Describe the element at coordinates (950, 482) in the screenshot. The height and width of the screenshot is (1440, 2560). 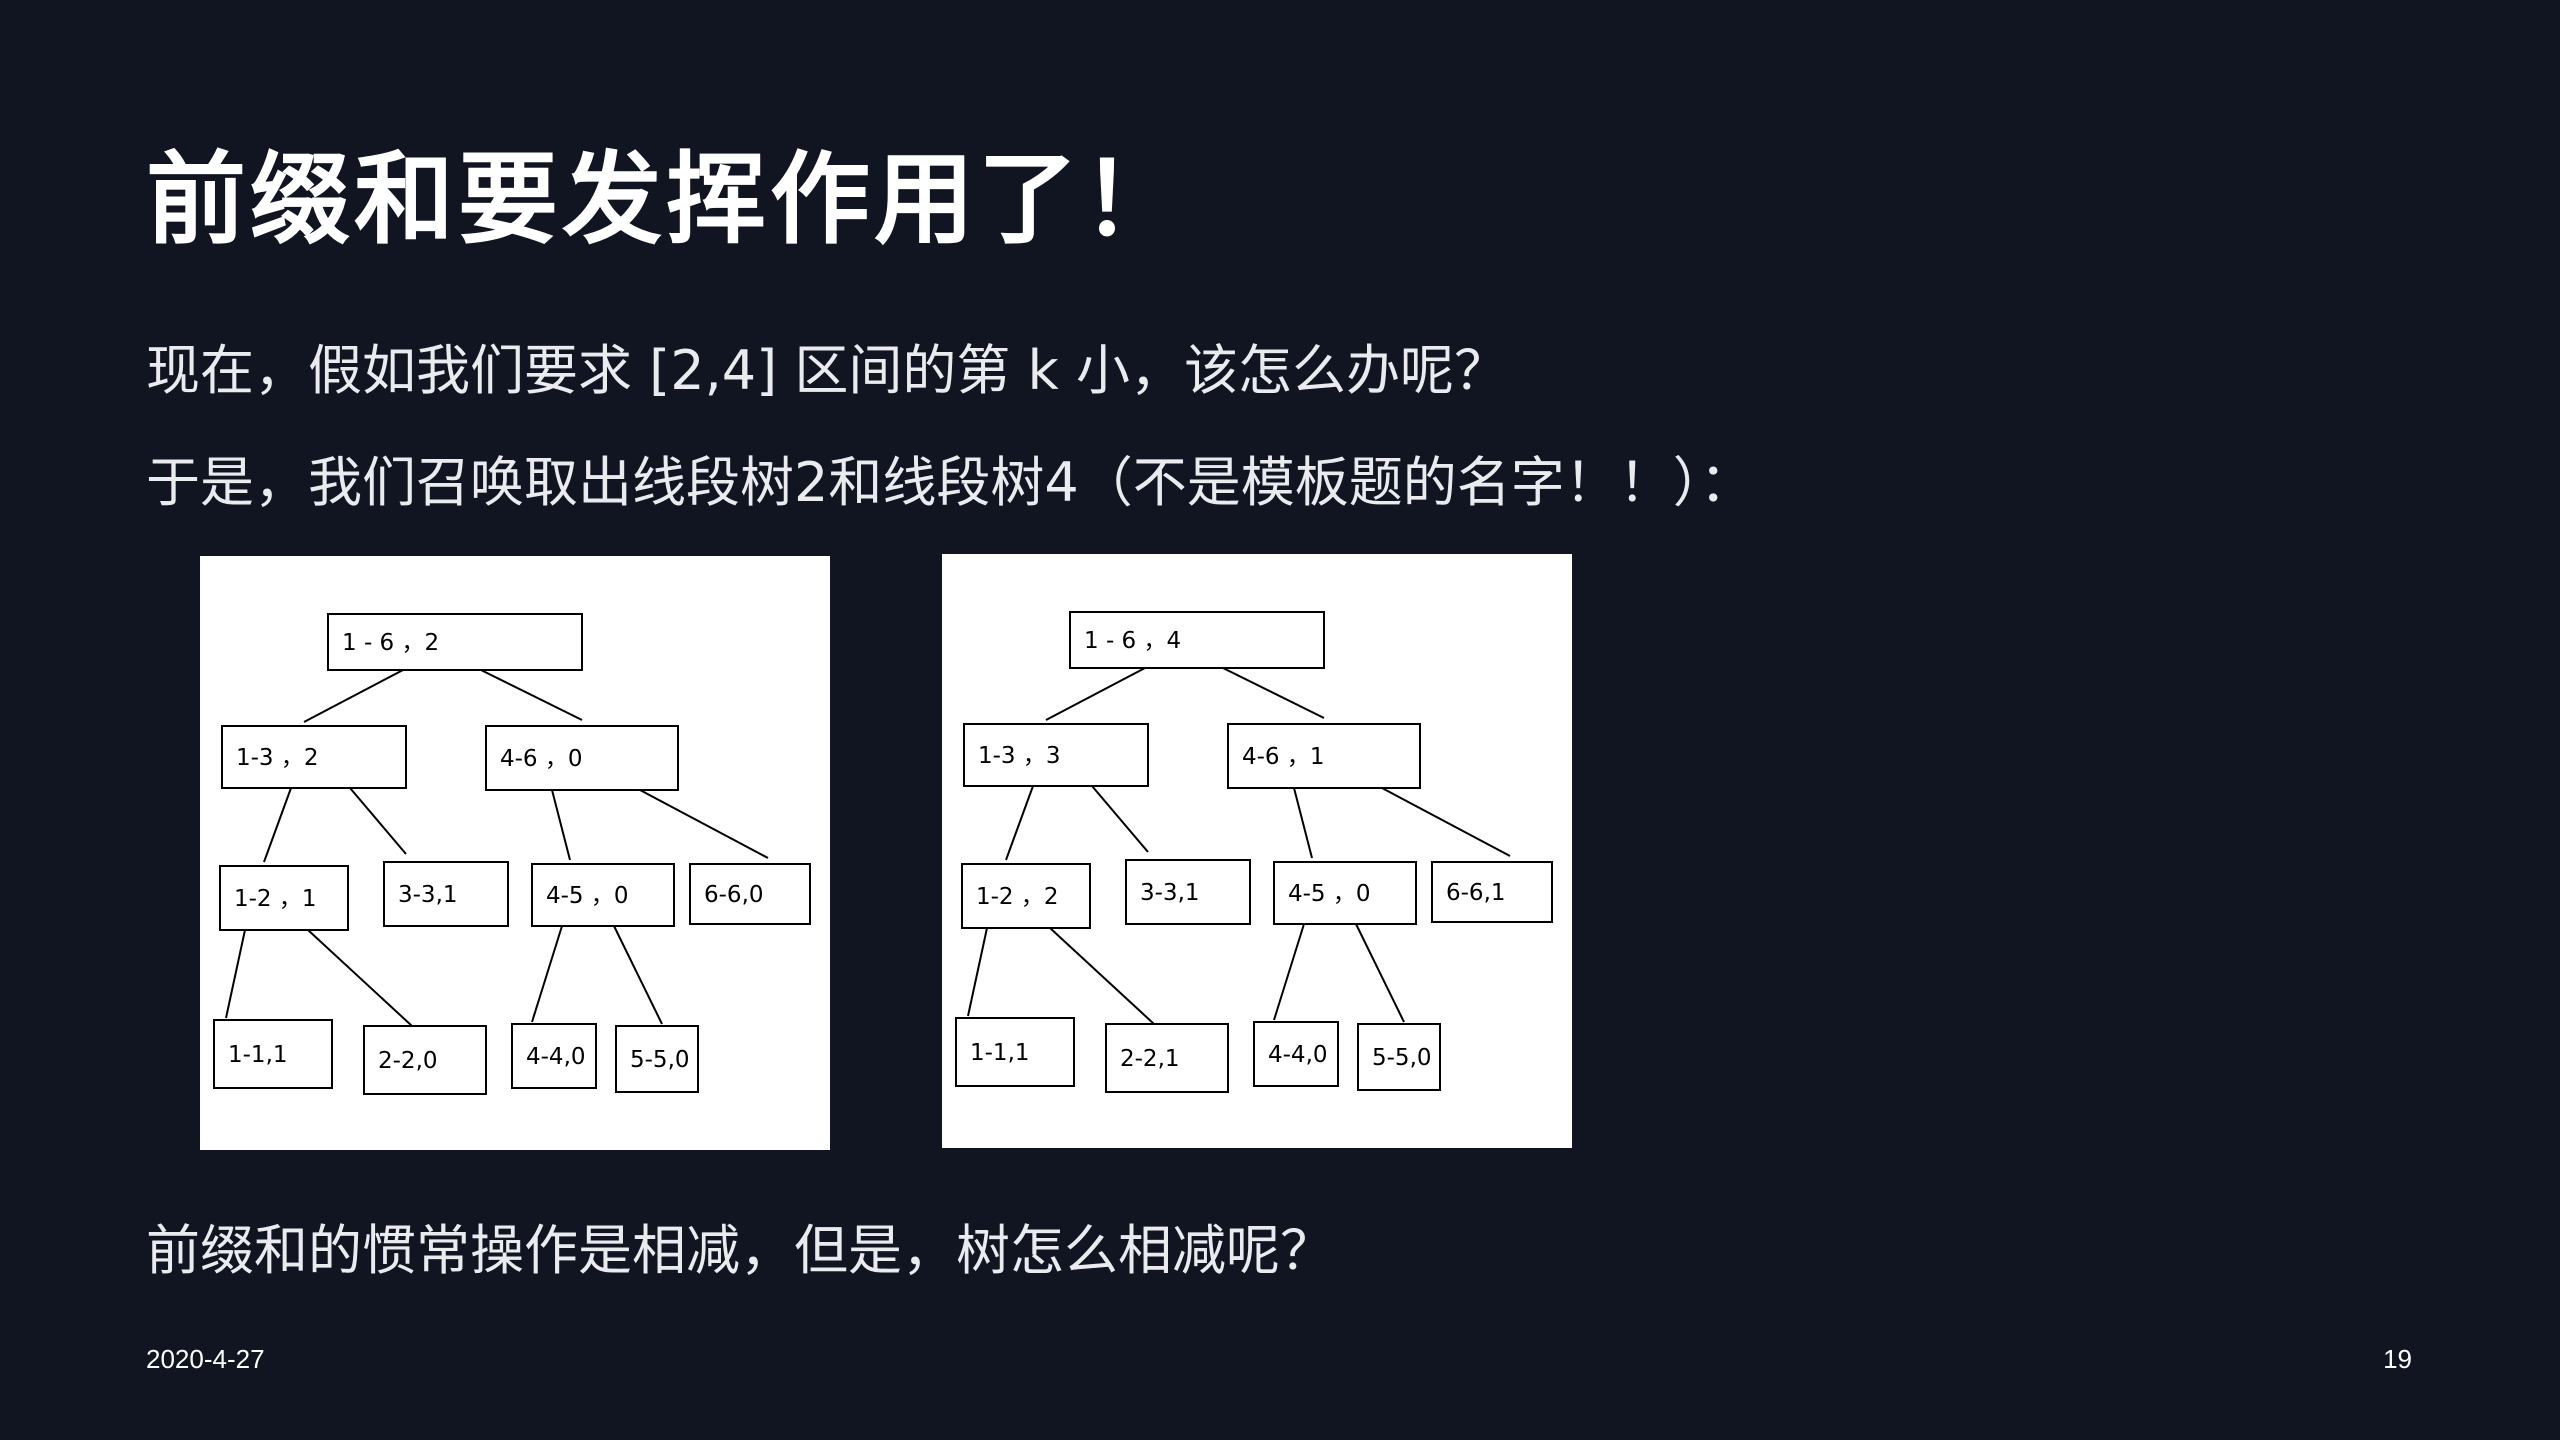
I see `body-text-summon-trees: 于是，我们召唤取出线段树2和线段树4（不是模板题的名字！！）：` at that location.